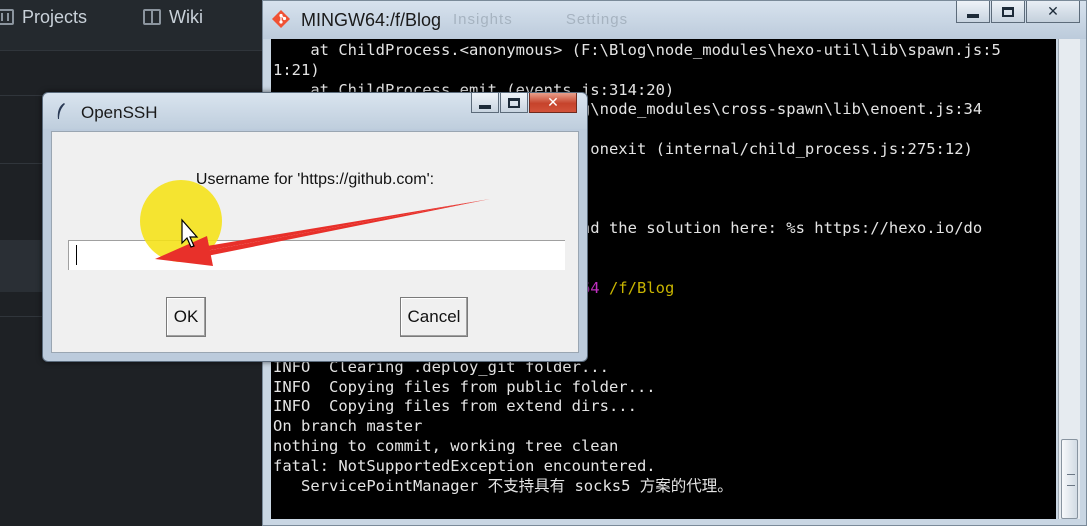  I want to click on dialog-maximize-button, so click(514, 103).